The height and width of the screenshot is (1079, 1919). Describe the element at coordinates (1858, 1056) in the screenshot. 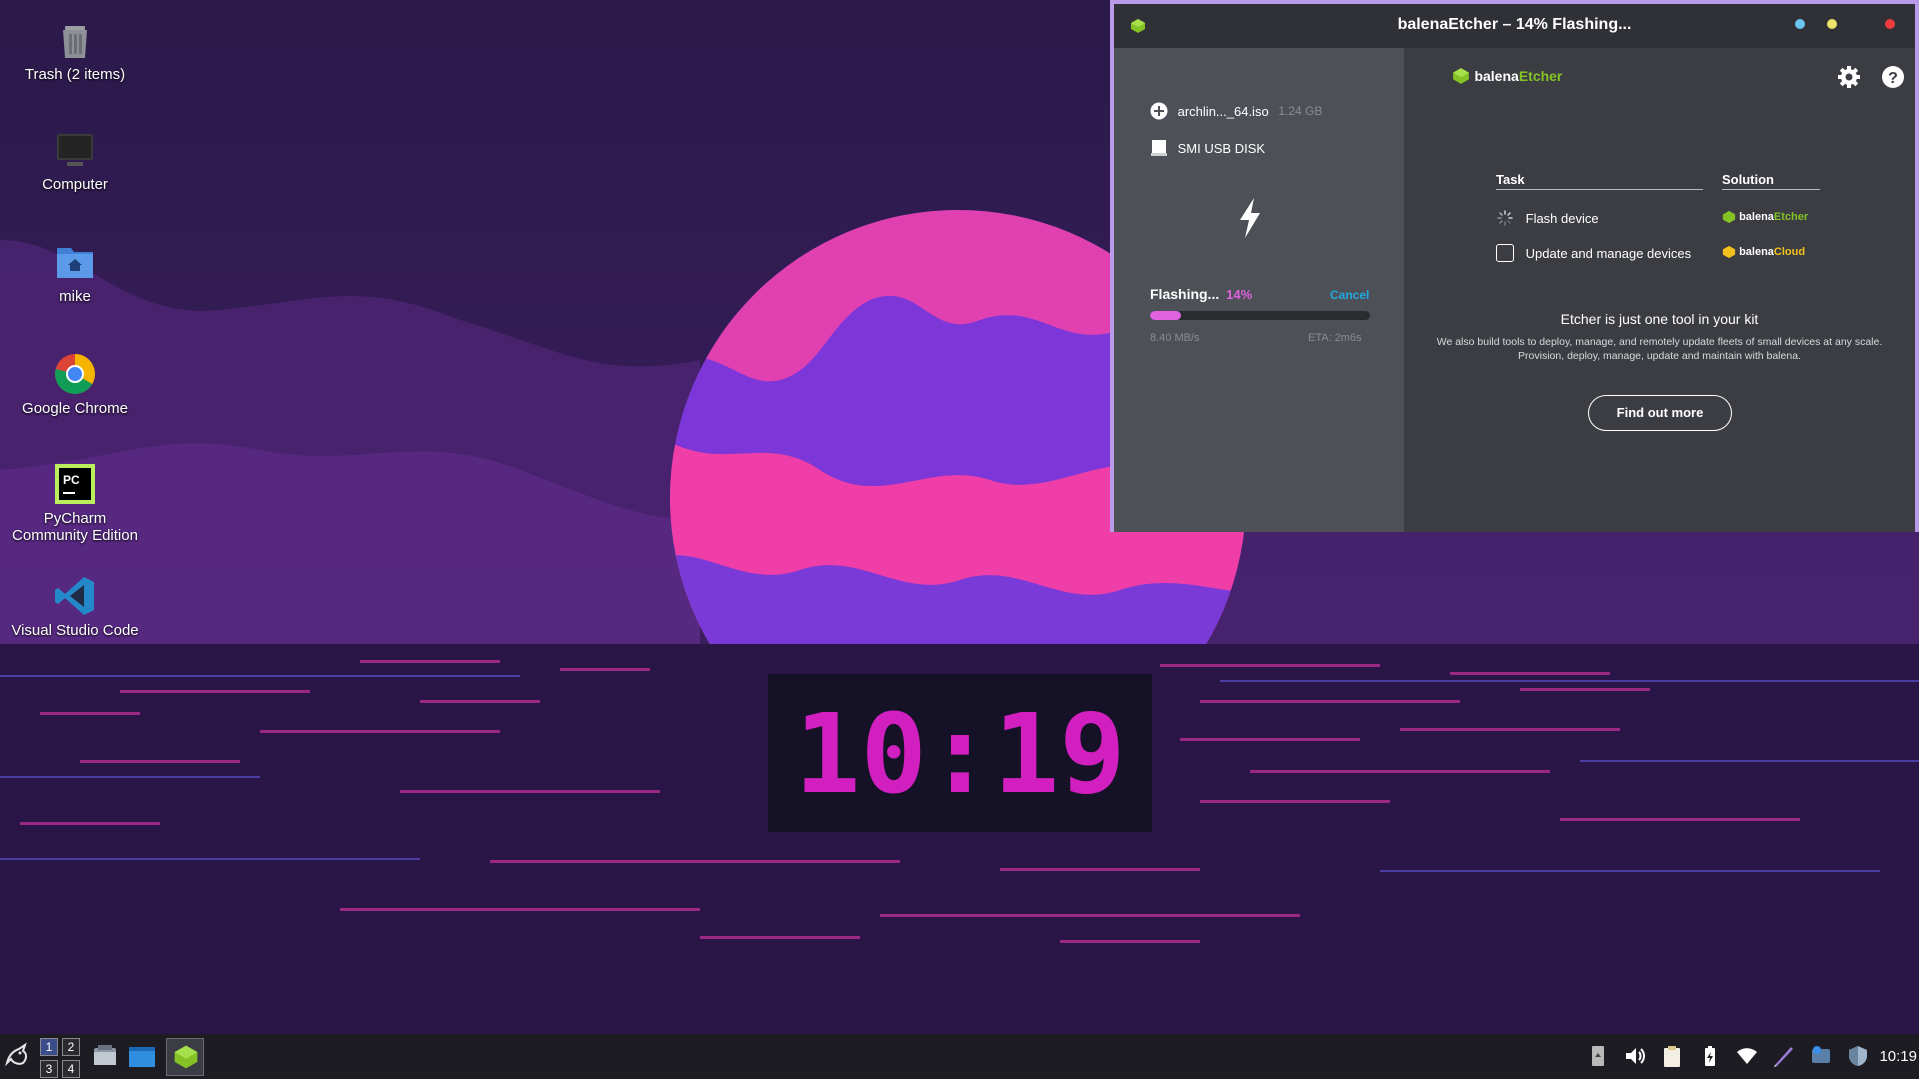

I see `shield-icon` at that location.